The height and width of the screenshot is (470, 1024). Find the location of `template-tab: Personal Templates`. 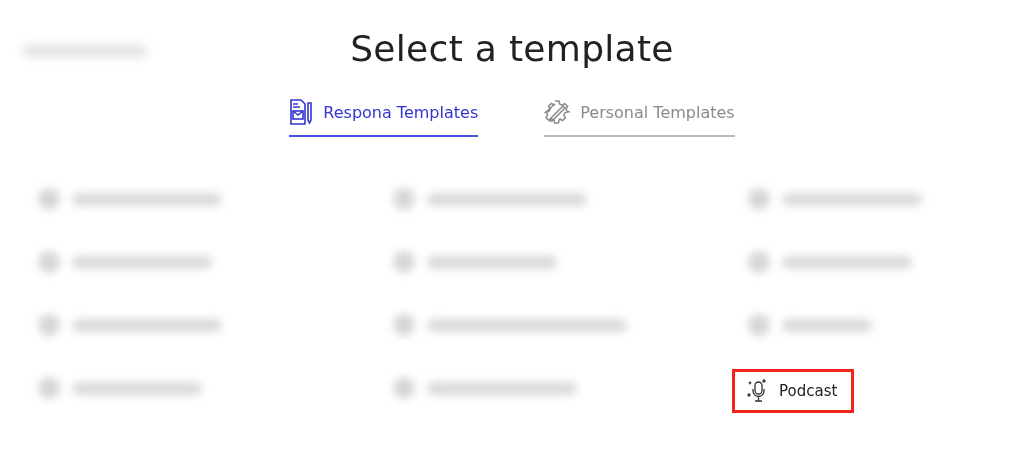

template-tab: Personal Templates is located at coordinates (639, 116).